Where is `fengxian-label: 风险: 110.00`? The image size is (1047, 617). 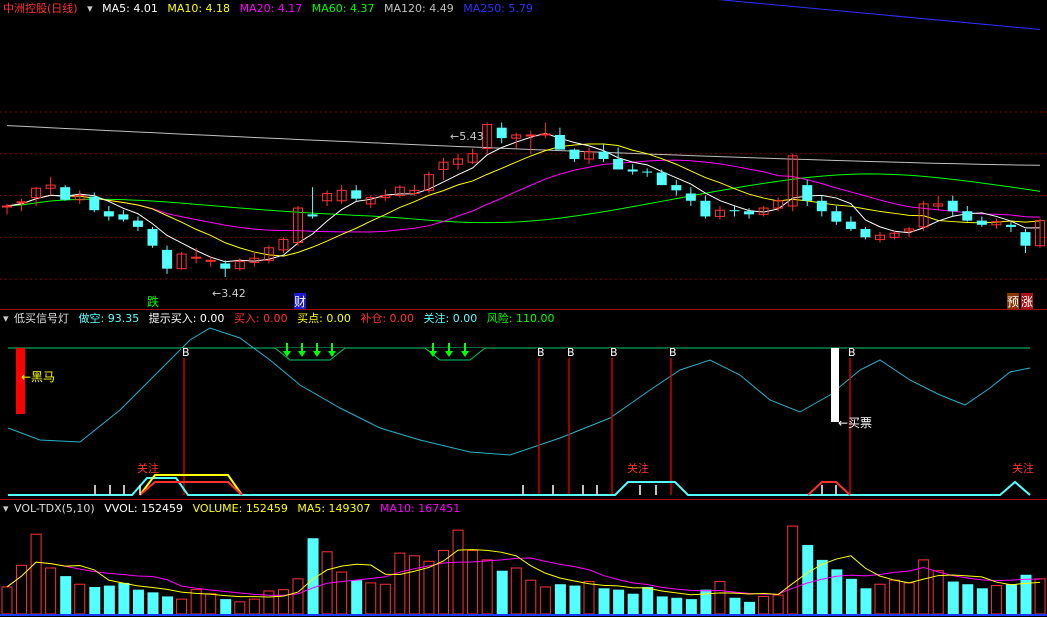 fengxian-label: 风险: 110.00 is located at coordinates (520, 318).